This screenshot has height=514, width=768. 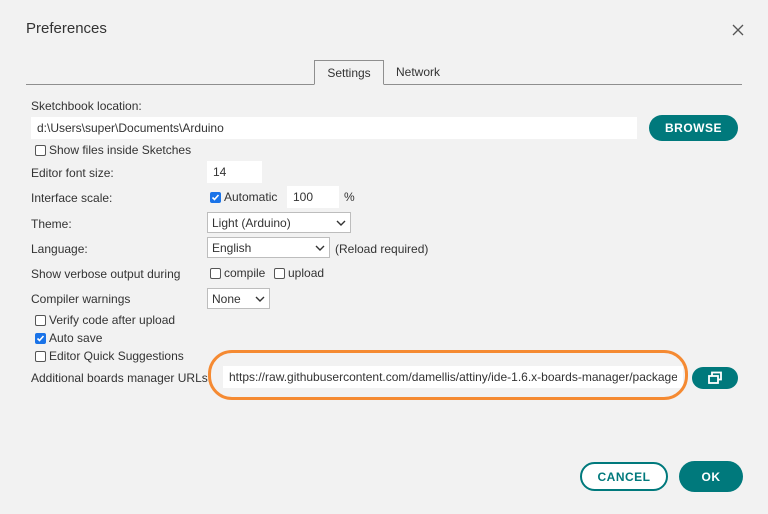 I want to click on verbose-output-label: Show verbose output during, so click(x=106, y=274).